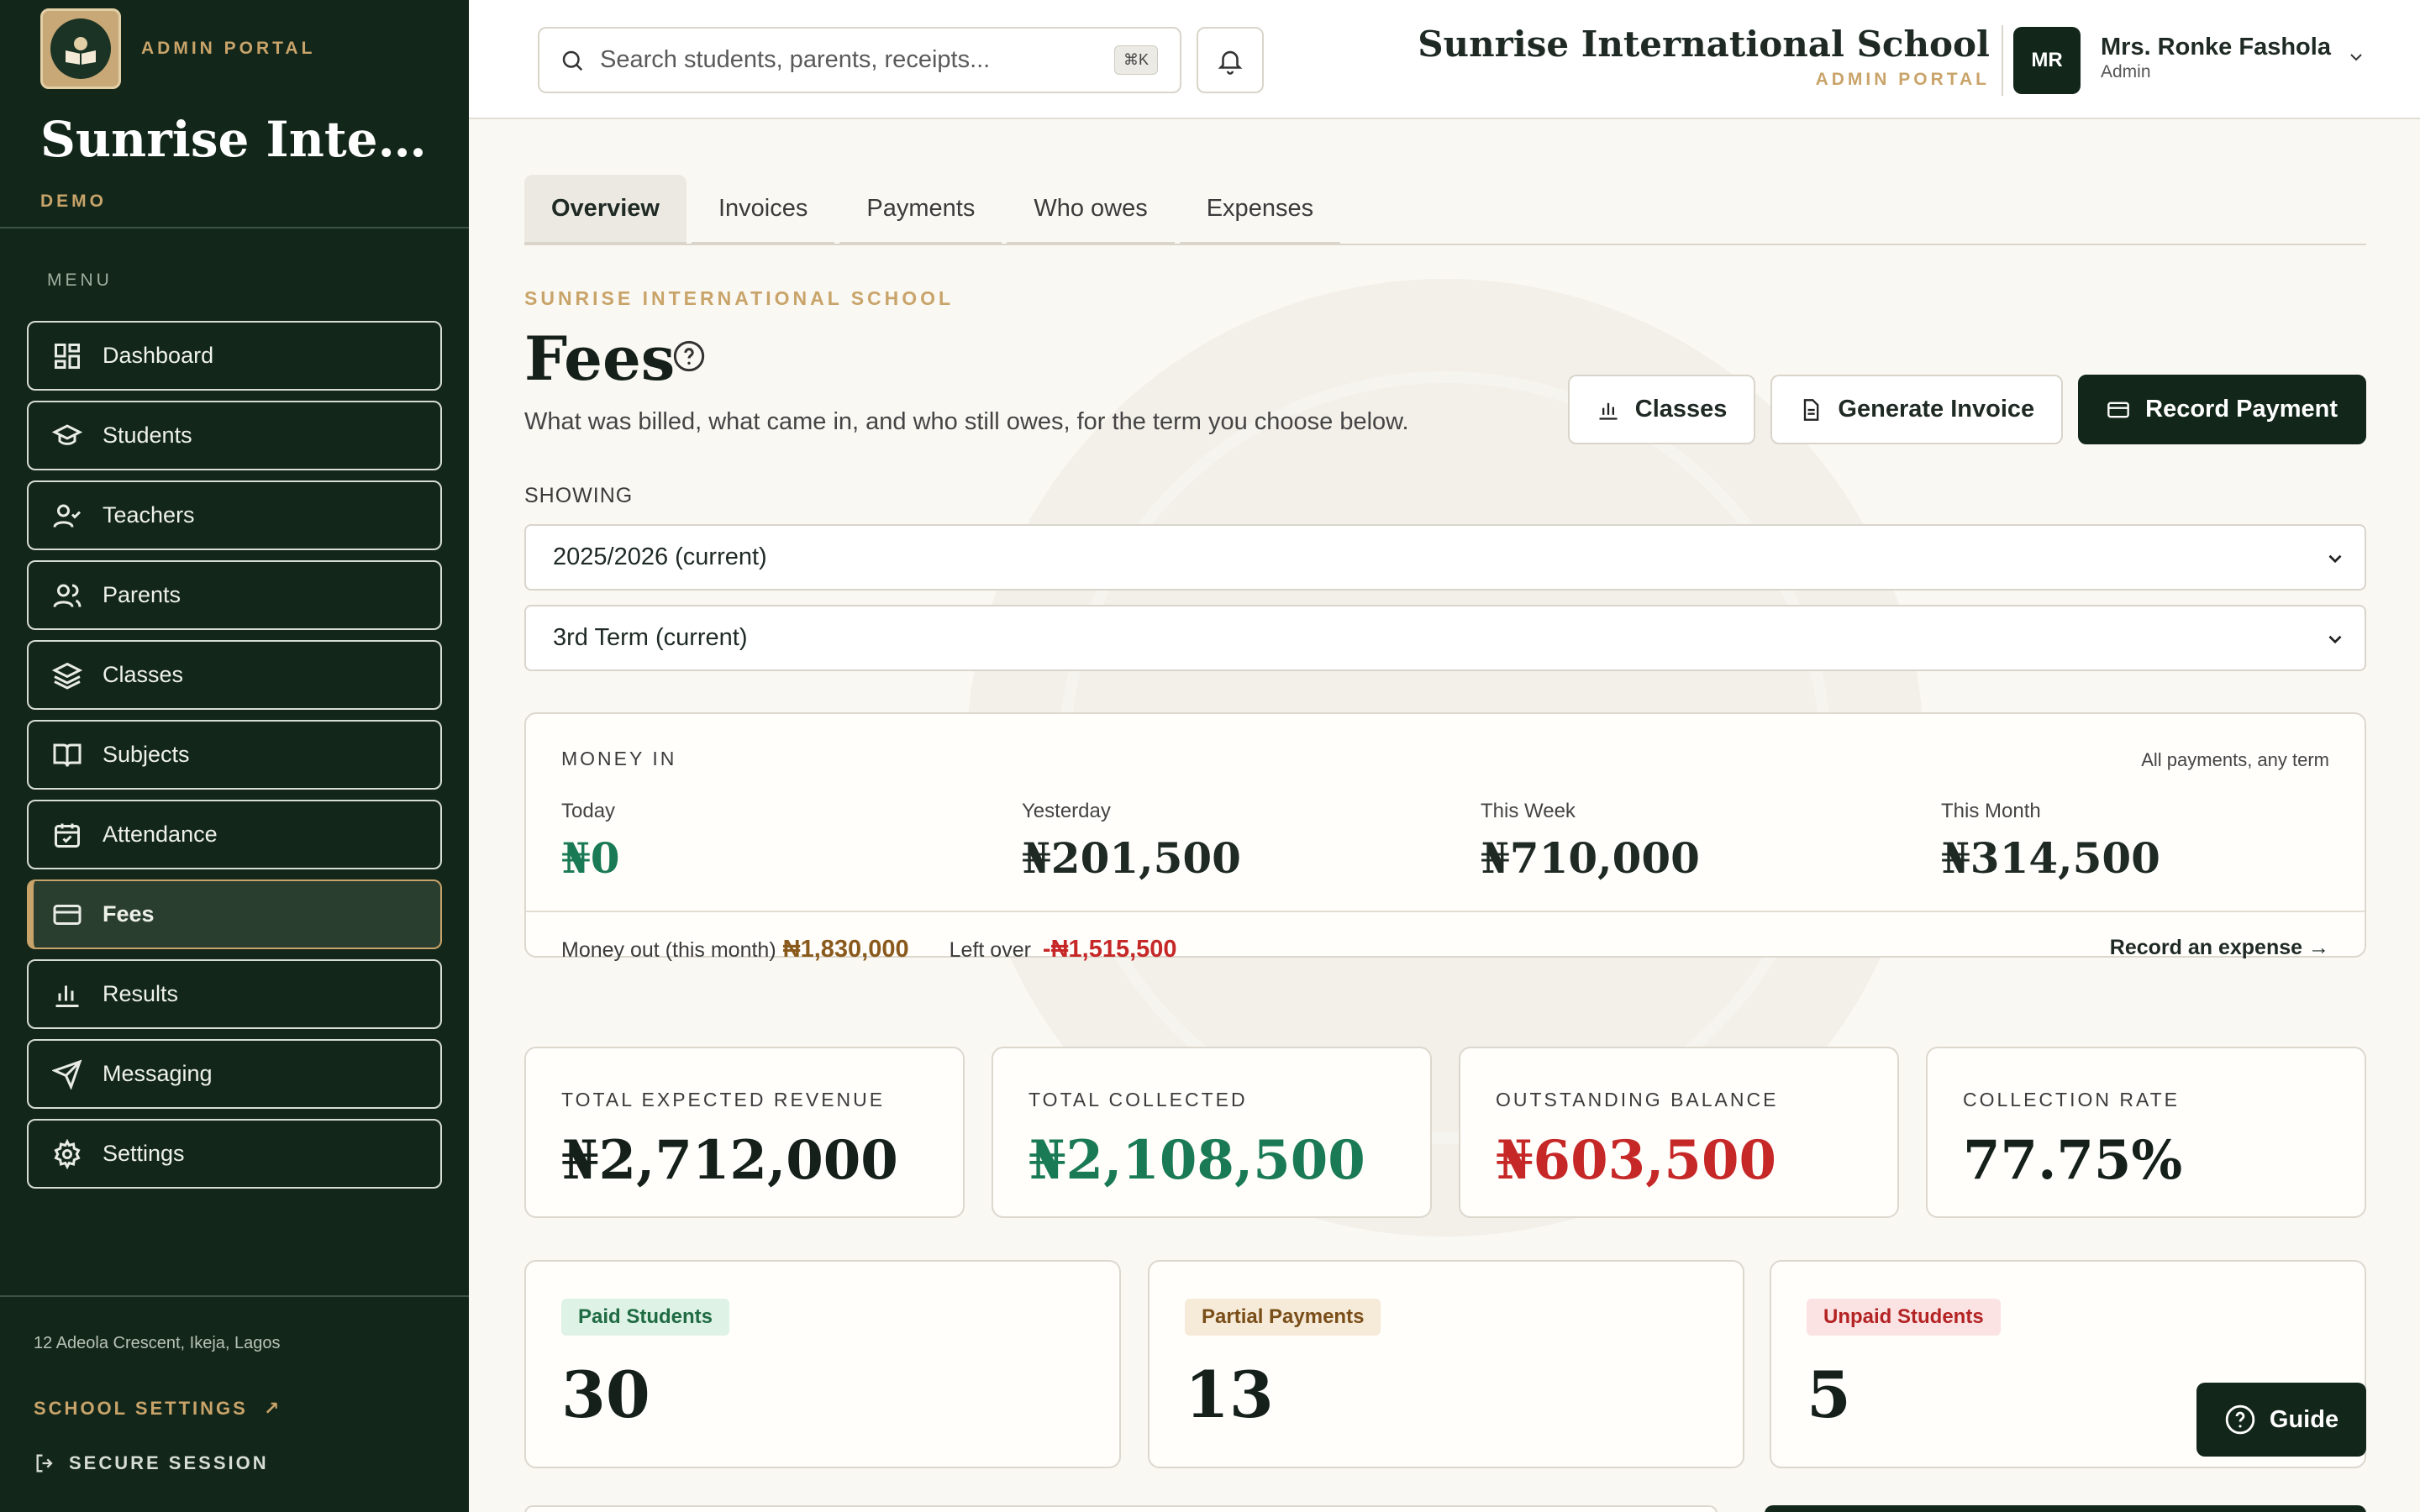 The height and width of the screenshot is (1512, 2420). Describe the element at coordinates (579, 495) in the screenshot. I see `showing-label: SHOWING` at that location.